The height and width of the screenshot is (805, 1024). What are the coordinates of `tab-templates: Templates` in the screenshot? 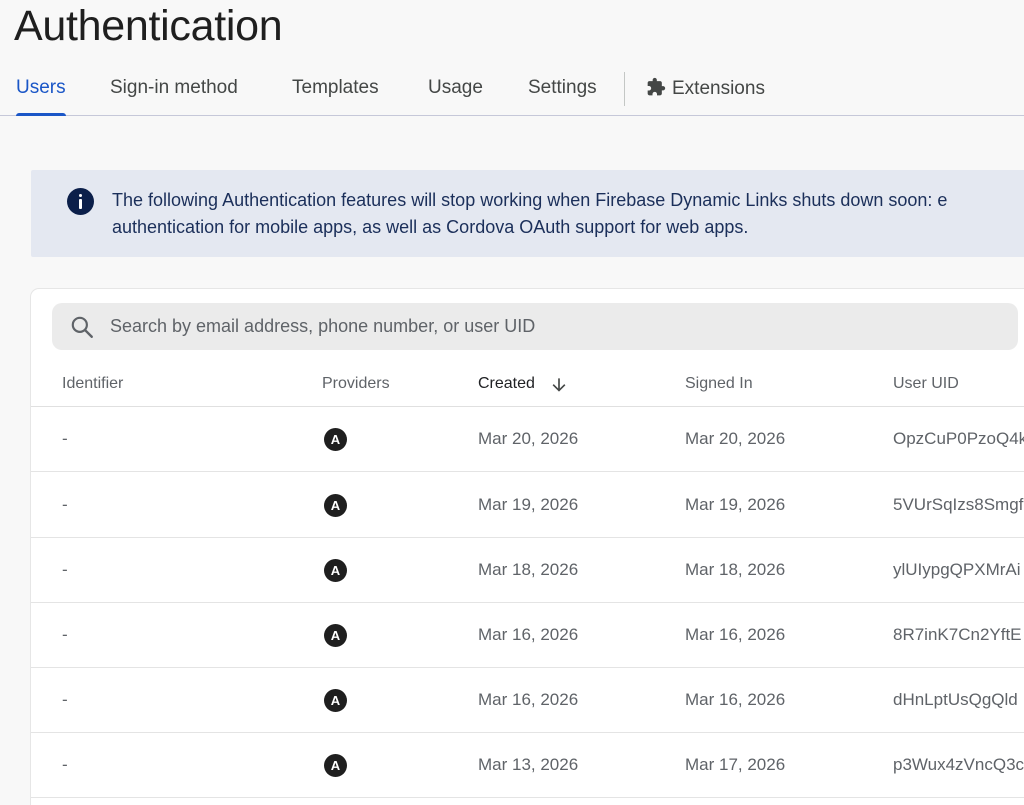 It's located at (335, 96).